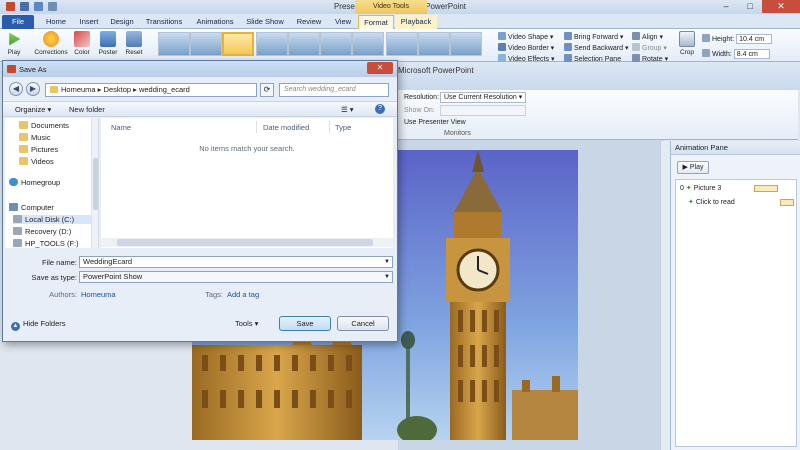 The image size is (800, 450). What do you see at coordinates (286, 127) in the screenshot?
I see `column-header-date-modified: Date modified` at bounding box center [286, 127].